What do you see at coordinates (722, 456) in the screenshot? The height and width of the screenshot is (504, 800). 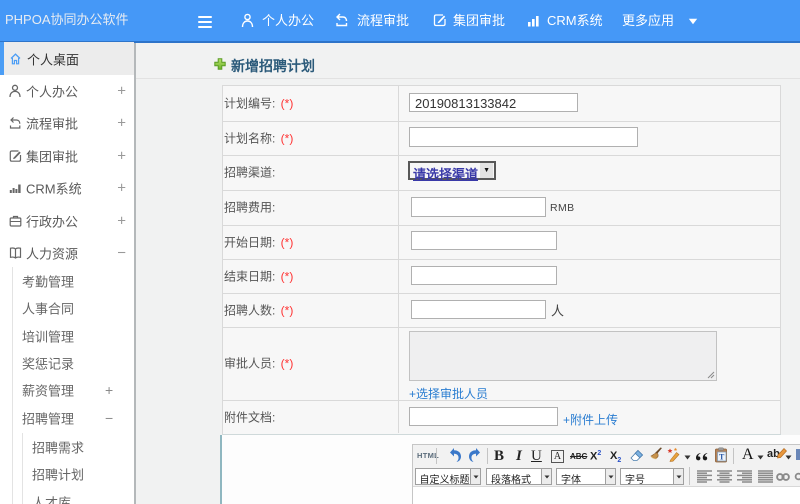 I see `svg-text: T` at bounding box center [722, 456].